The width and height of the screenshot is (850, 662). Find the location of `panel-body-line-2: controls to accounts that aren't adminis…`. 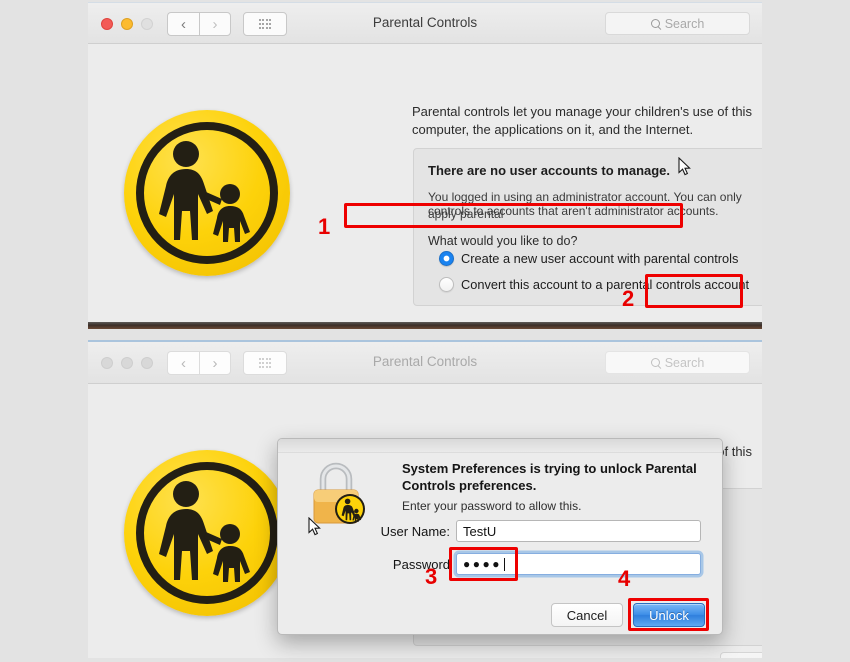

panel-body-line-2: controls to accounts that aren't adminis… is located at coordinates (573, 211).